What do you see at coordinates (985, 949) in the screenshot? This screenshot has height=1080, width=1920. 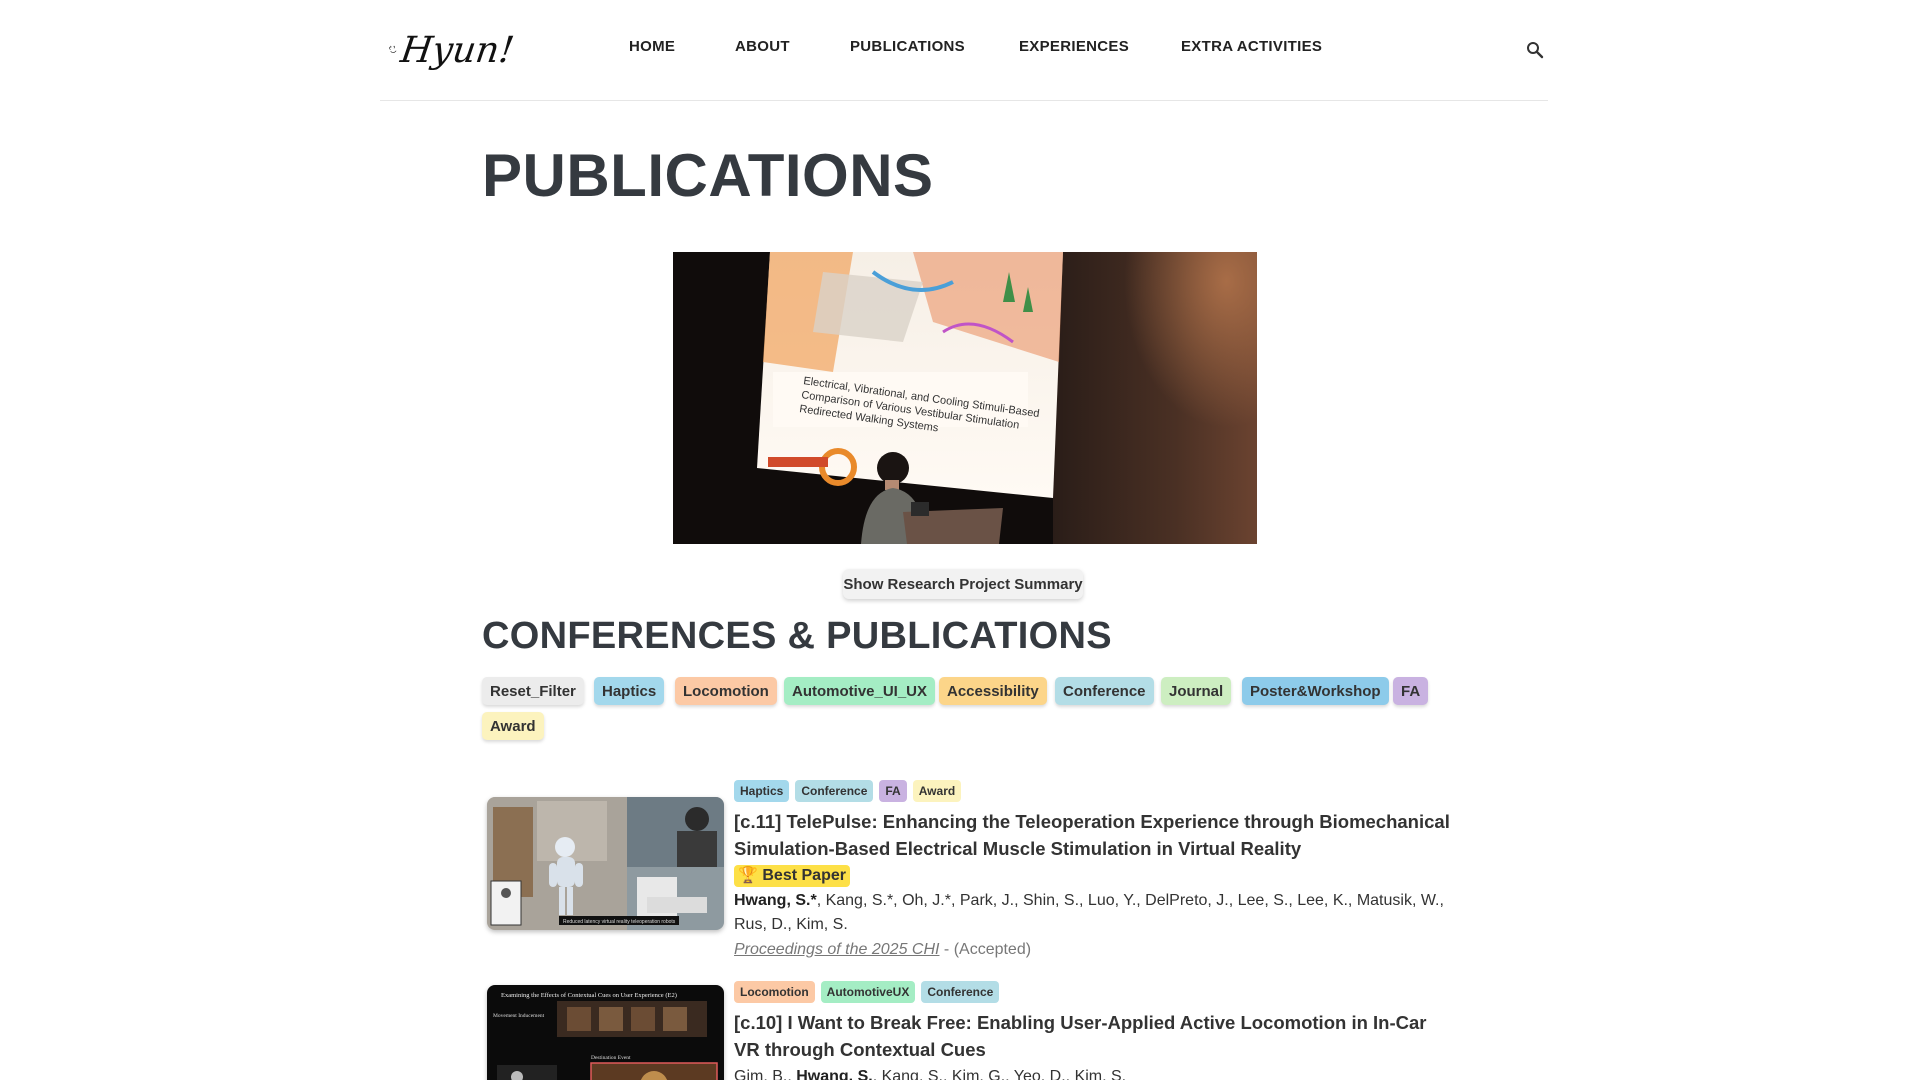 I see `publication-status: - (Accepted)` at bounding box center [985, 949].